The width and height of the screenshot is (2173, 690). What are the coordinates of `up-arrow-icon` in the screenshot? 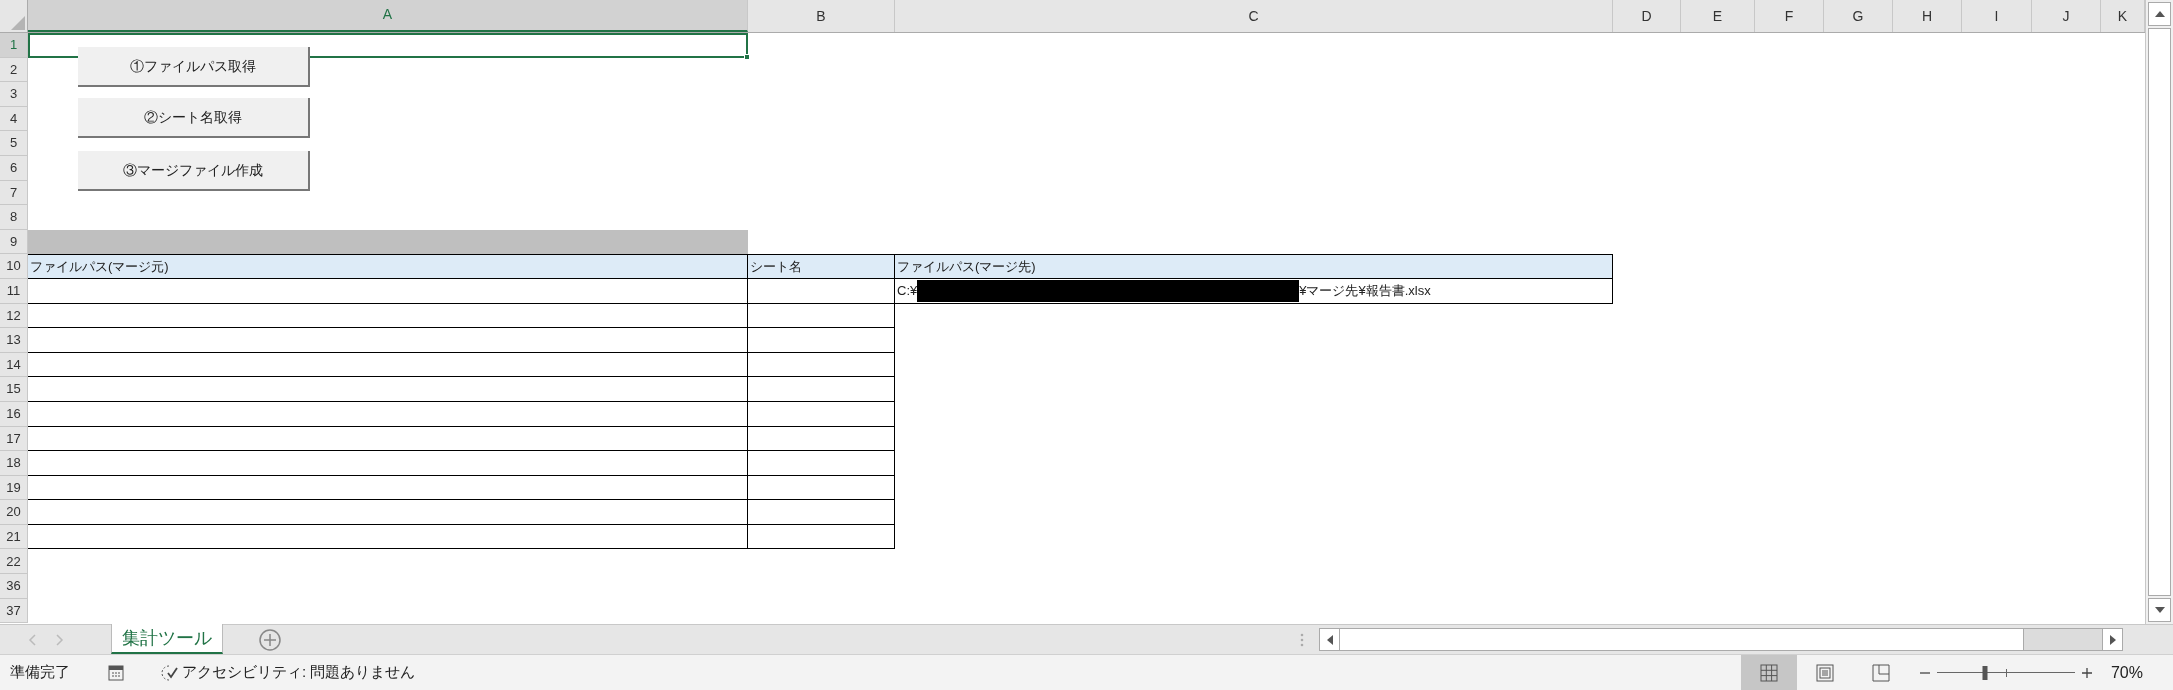 It's located at (2159, 14).